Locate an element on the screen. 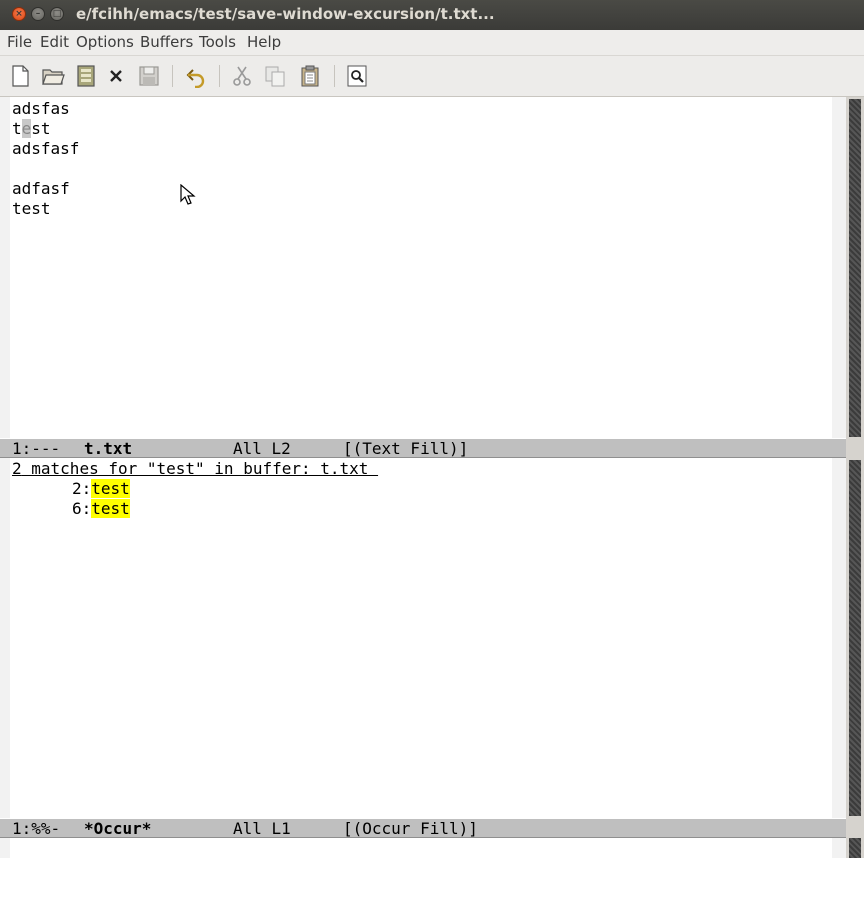  undo-icon is located at coordinates (196, 76).